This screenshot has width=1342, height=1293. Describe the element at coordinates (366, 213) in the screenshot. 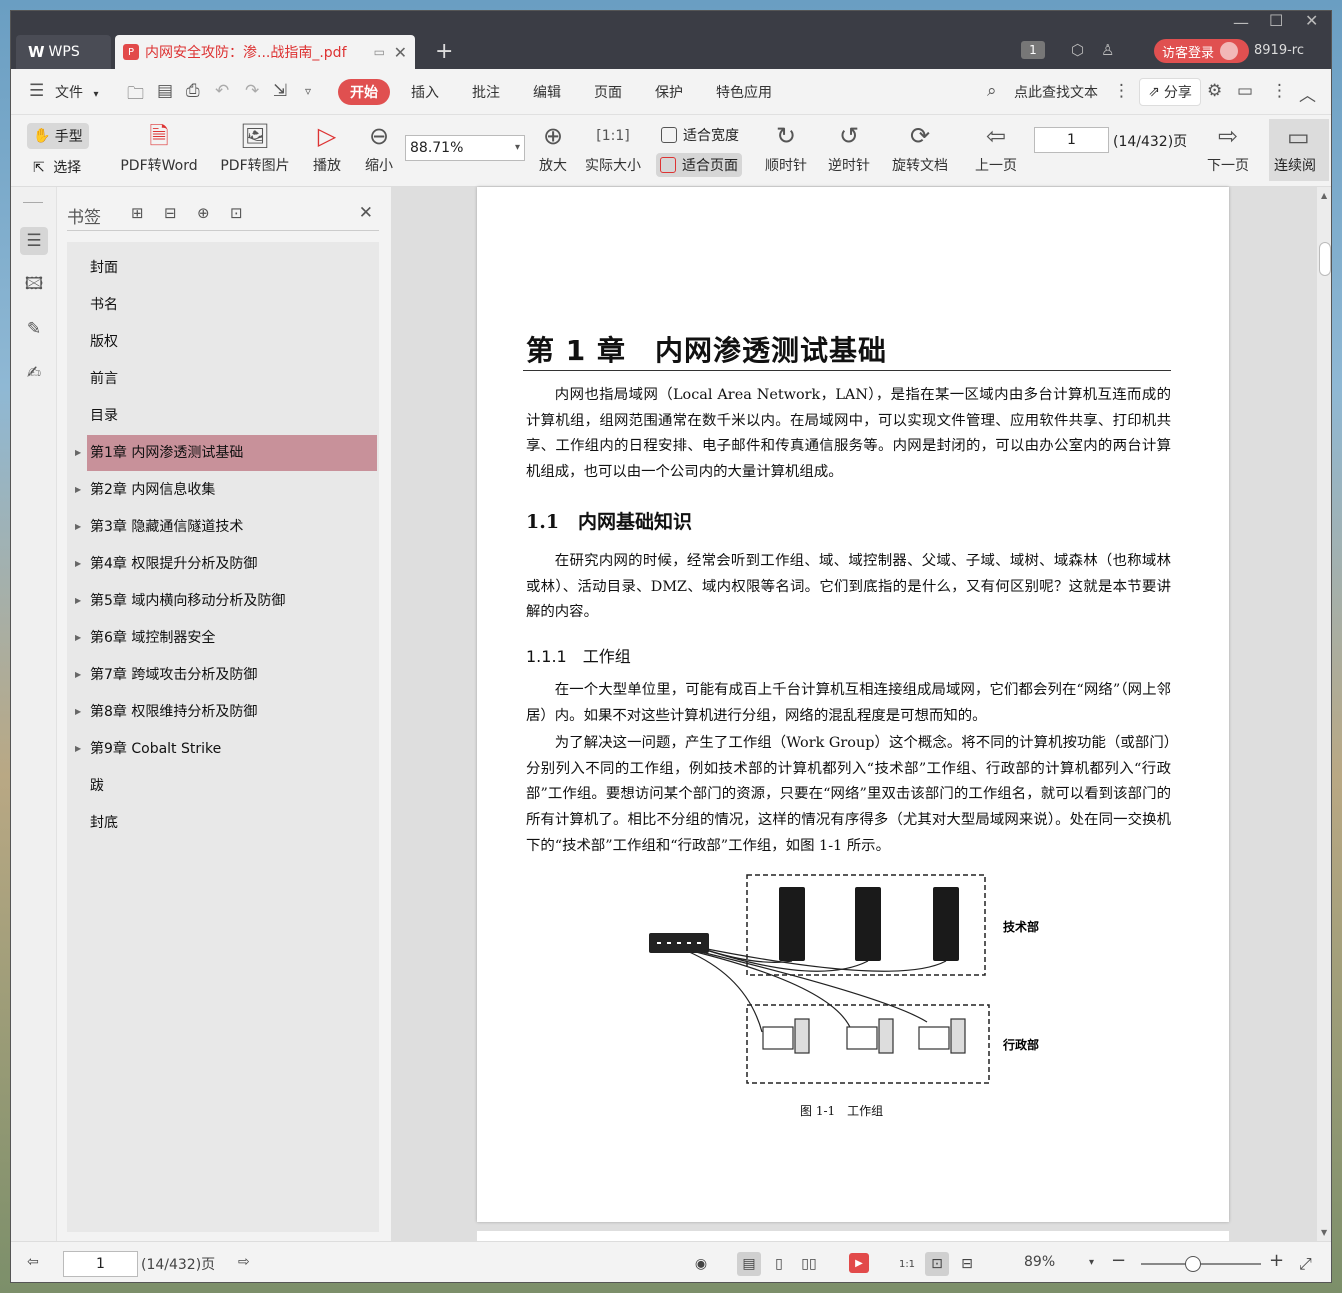

I see `close-icon: ✕` at that location.